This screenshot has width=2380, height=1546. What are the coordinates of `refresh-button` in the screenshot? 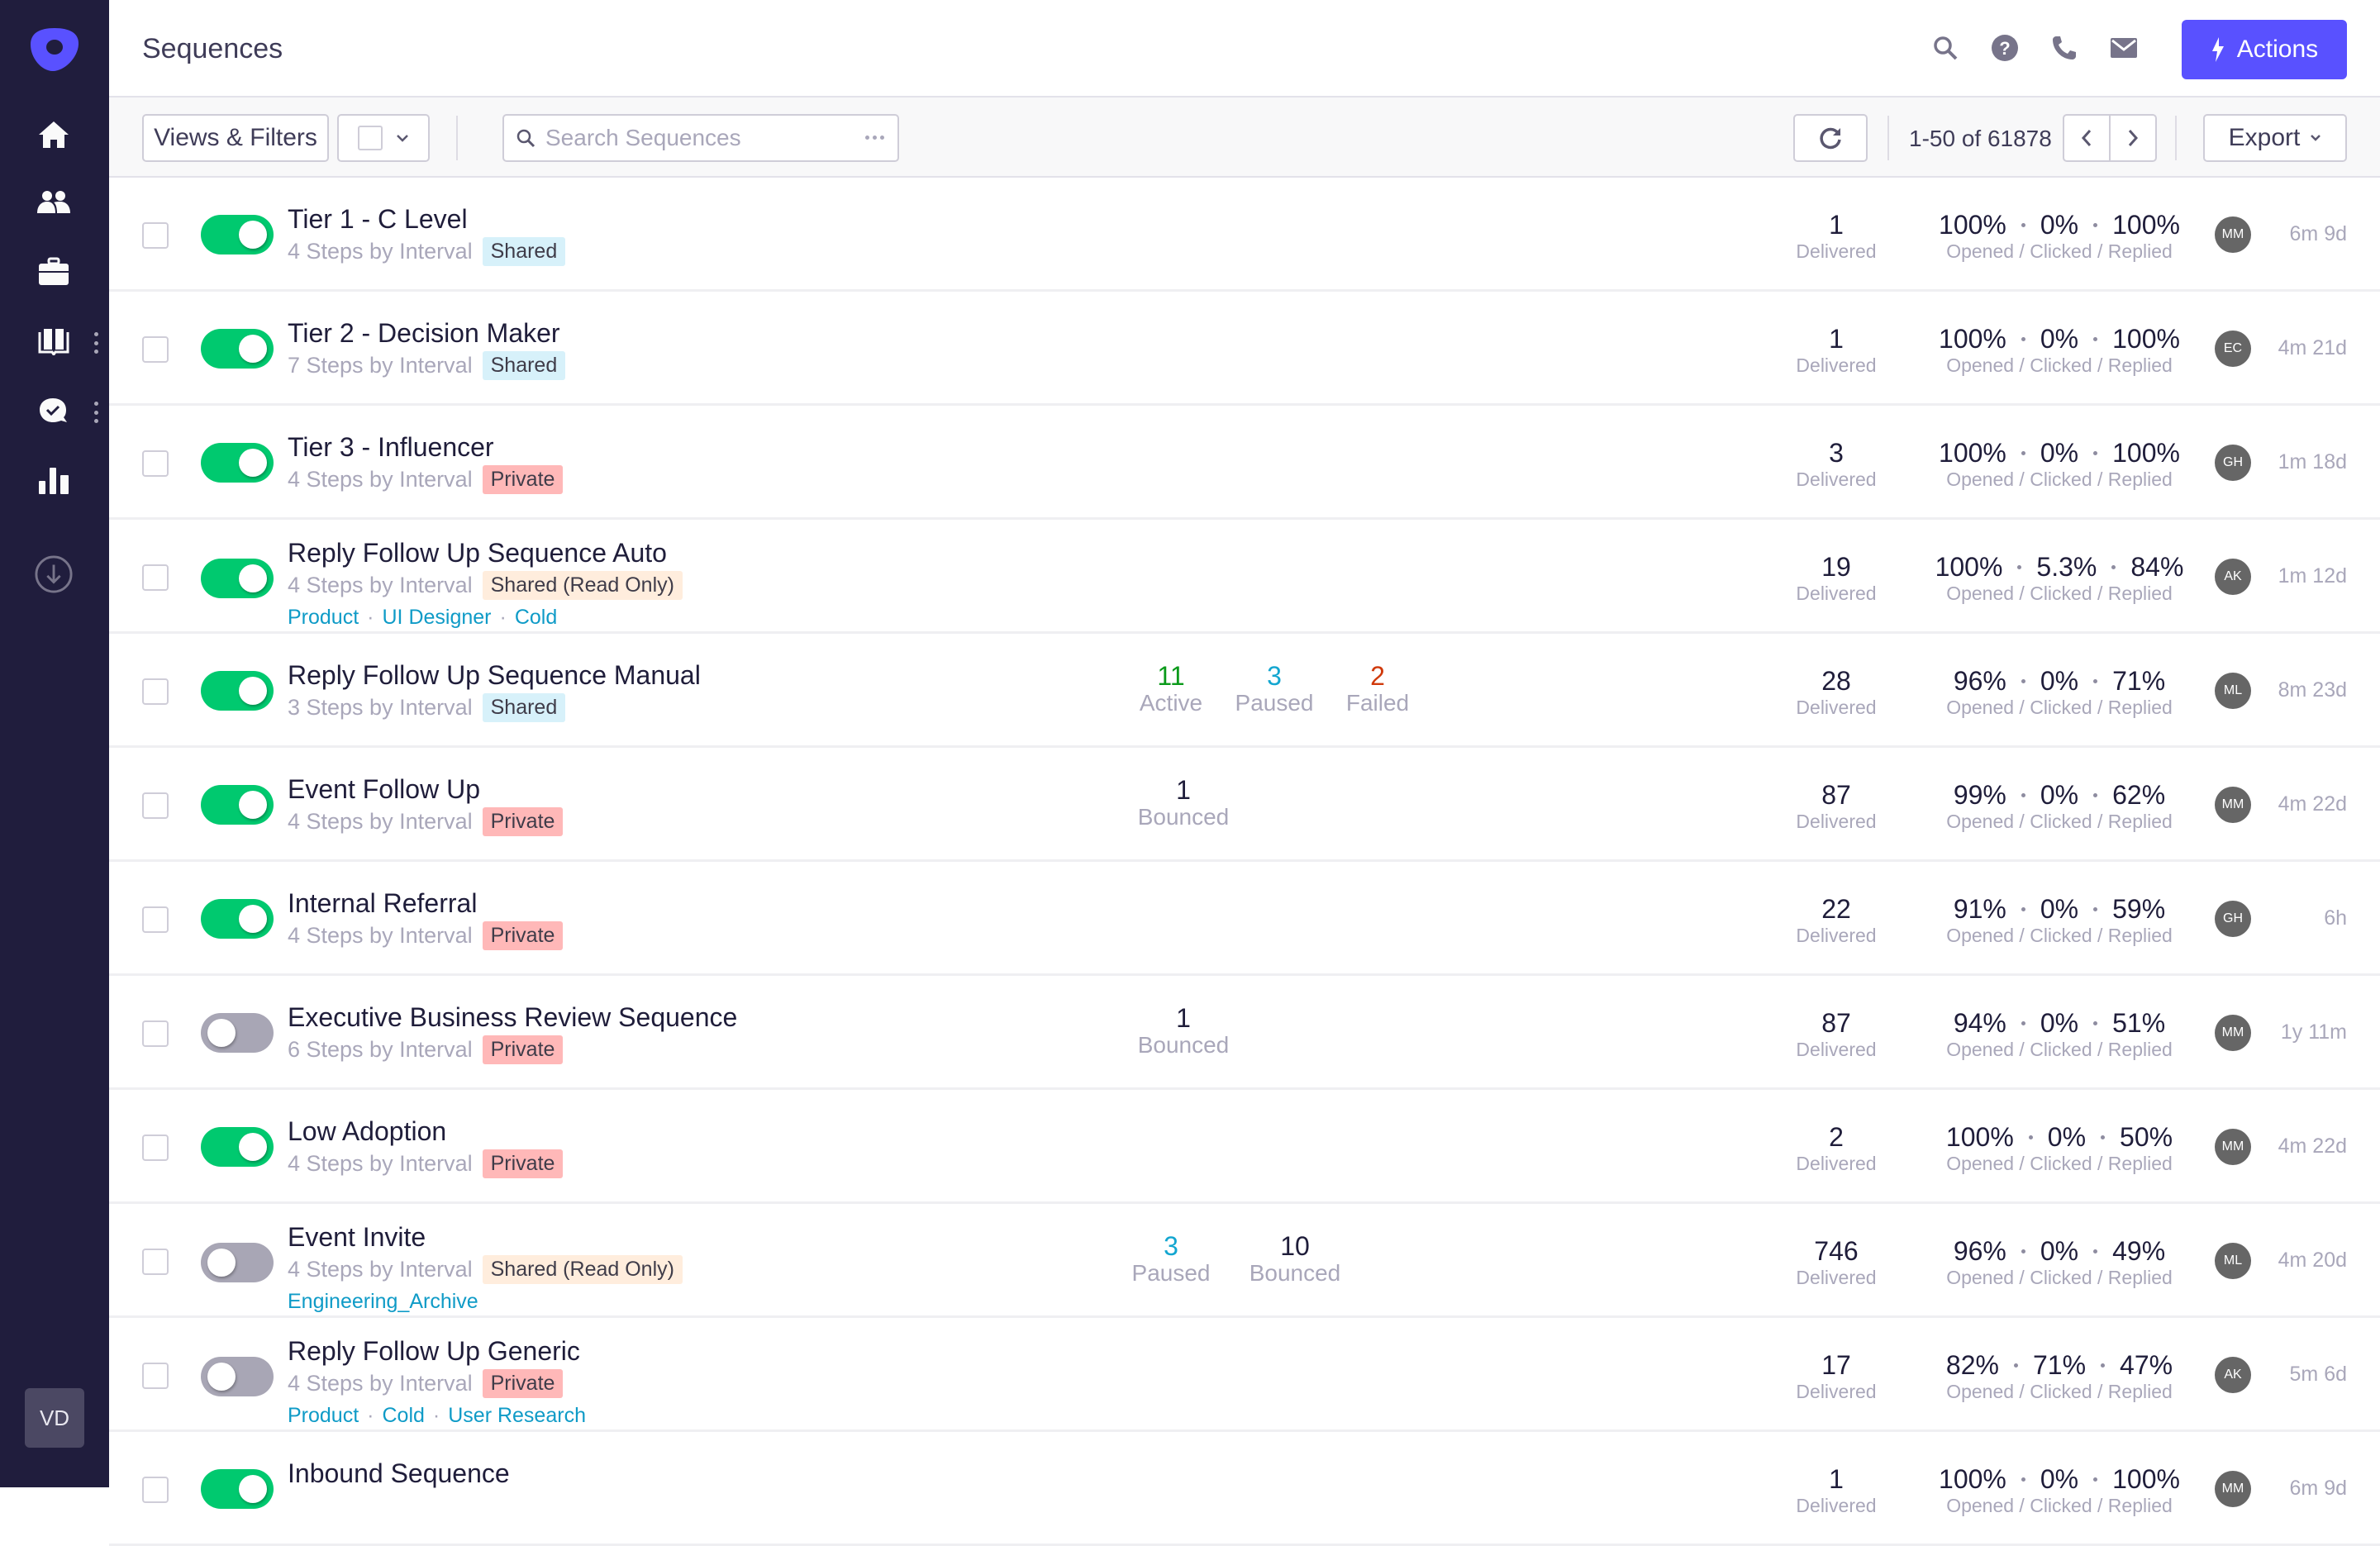 It's located at (1830, 138).